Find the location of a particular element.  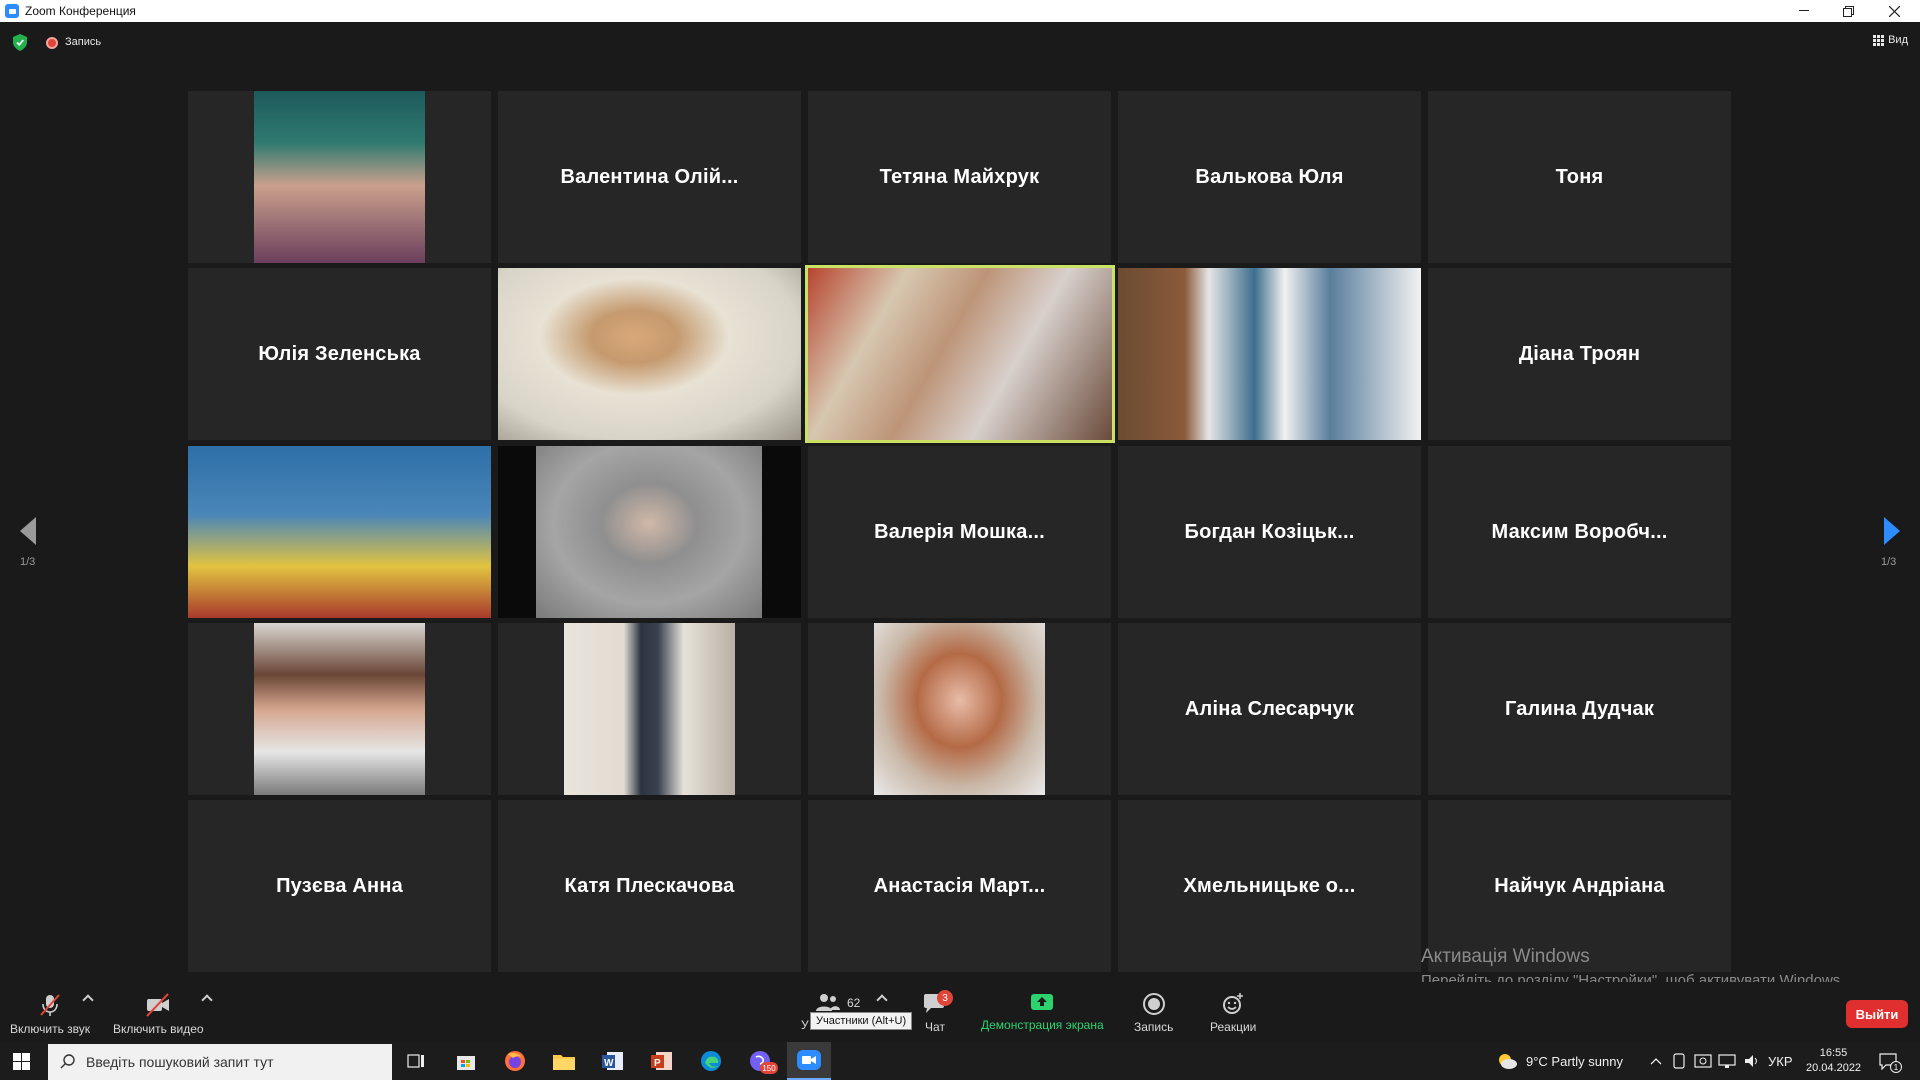

participant-name: Найчук Андріана is located at coordinates (1579, 885).